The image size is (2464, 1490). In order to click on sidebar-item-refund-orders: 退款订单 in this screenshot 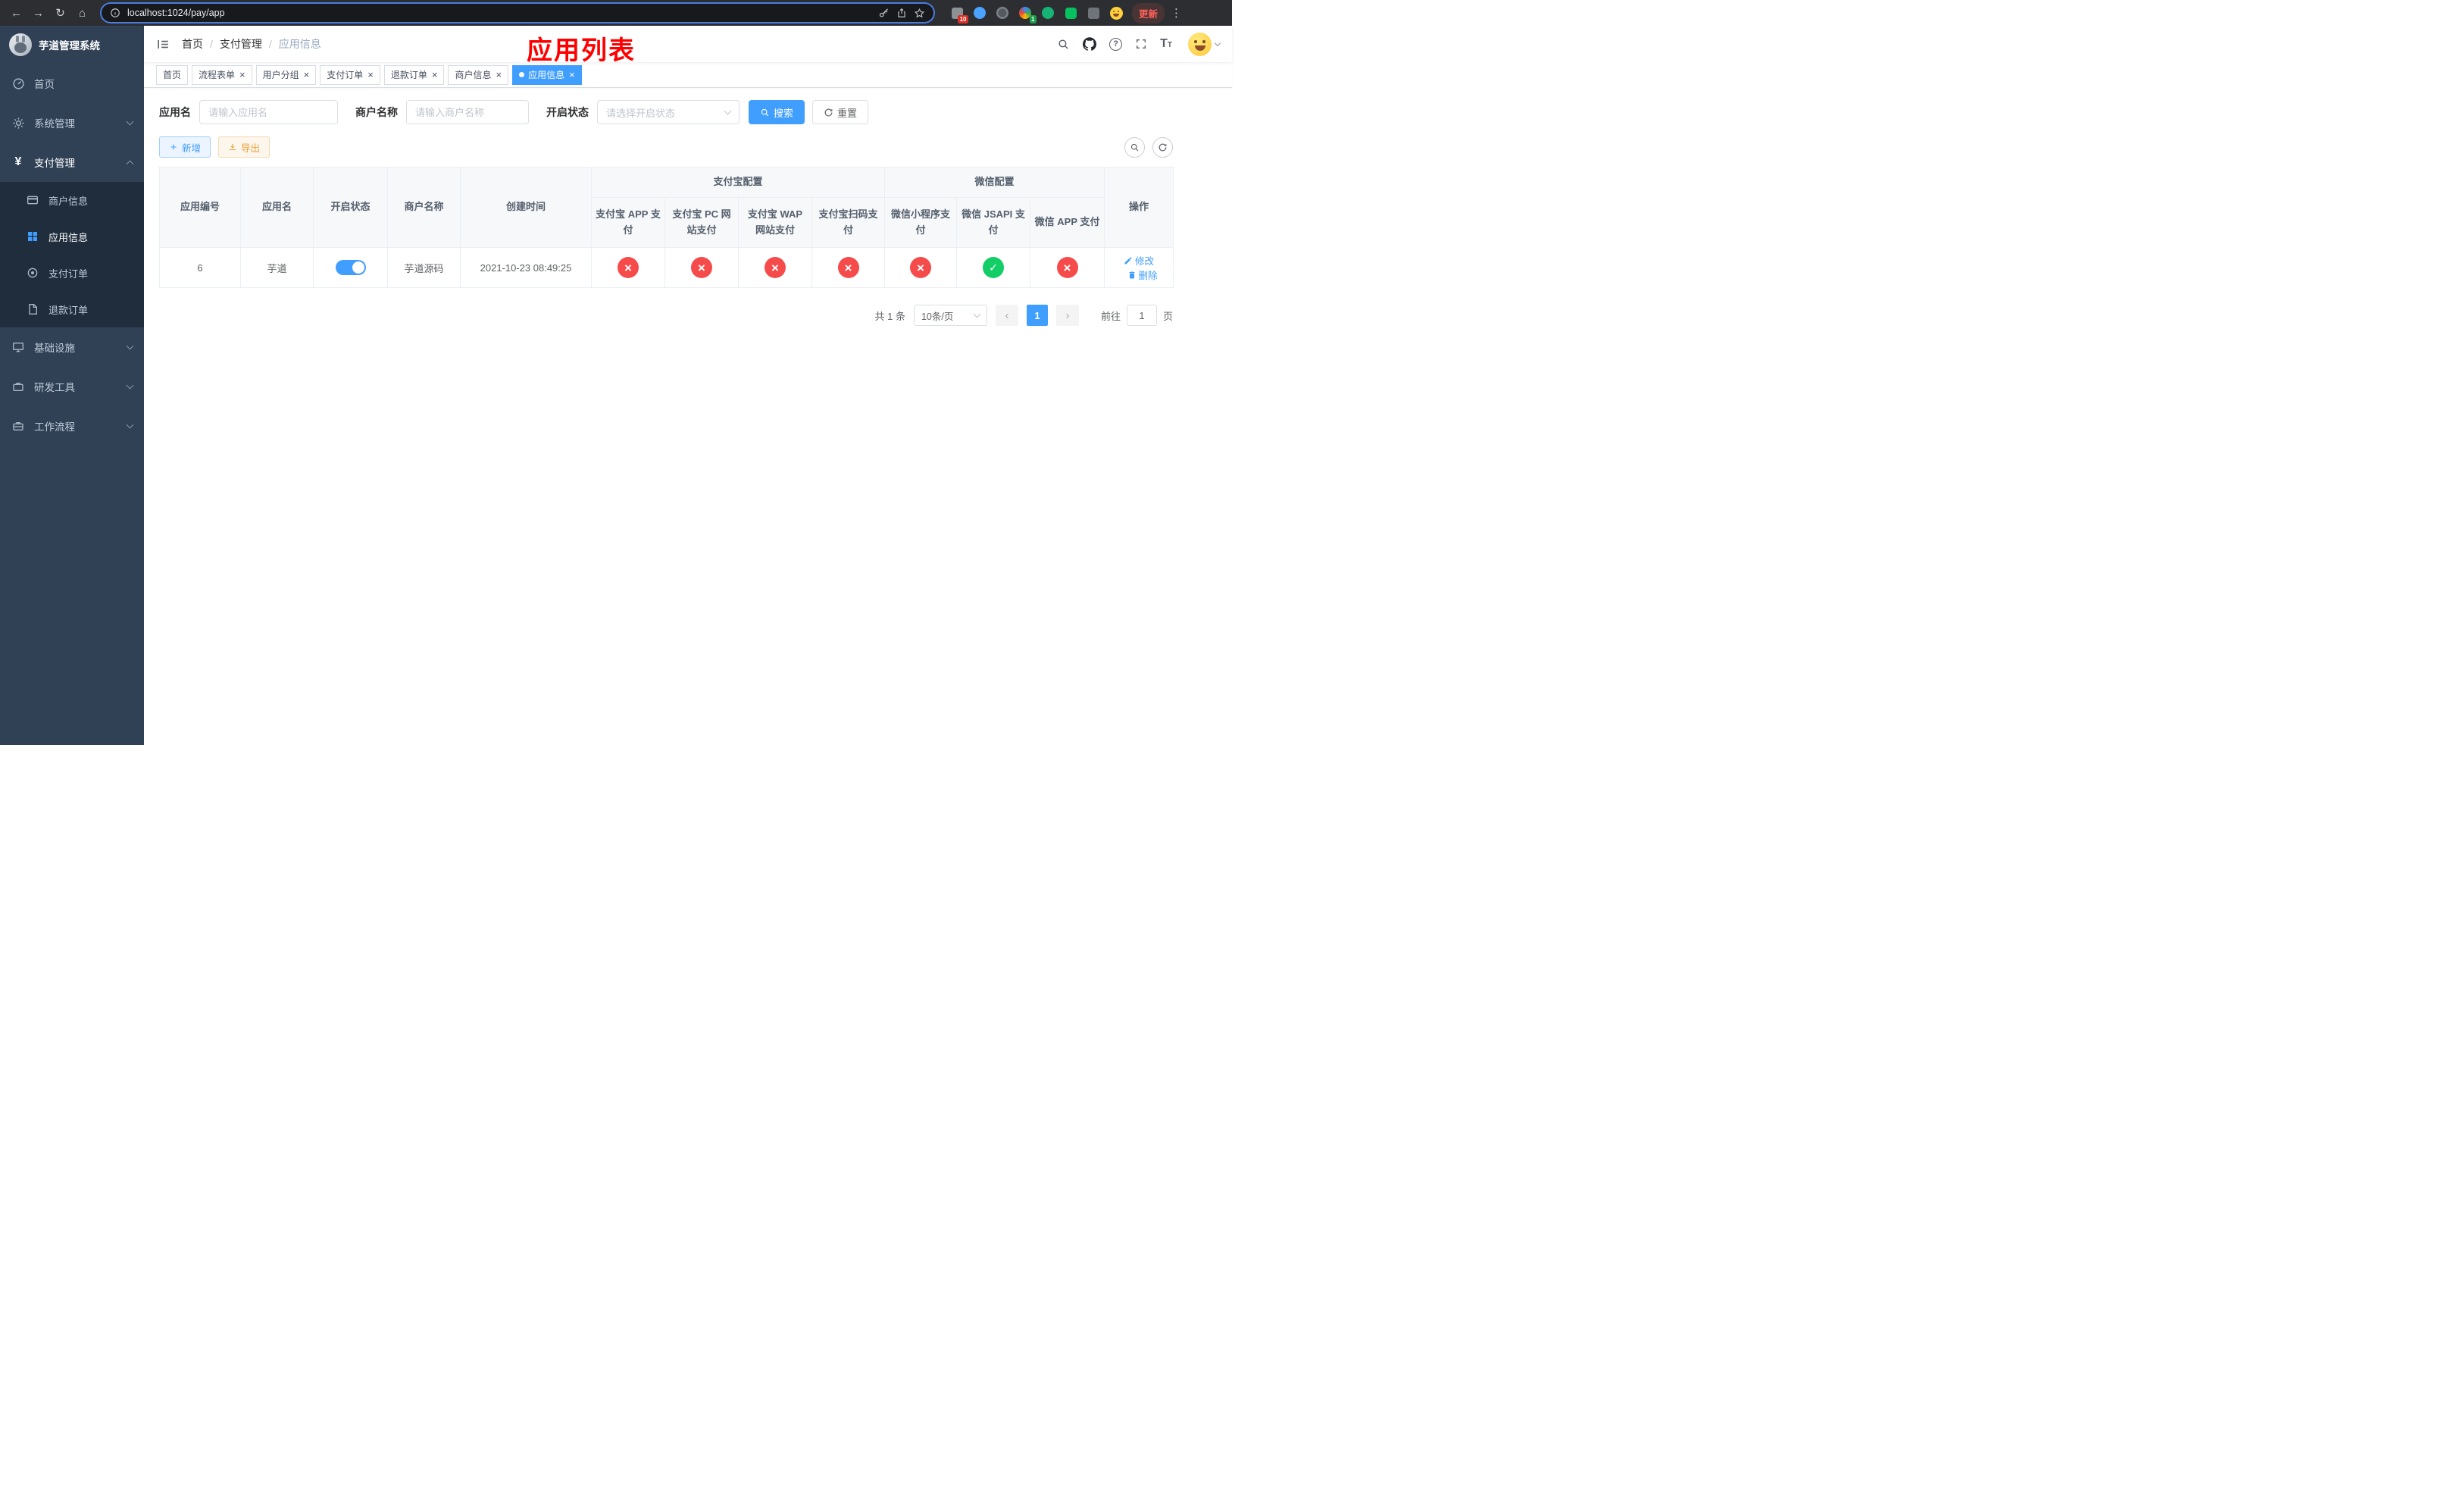, I will do `click(72, 309)`.